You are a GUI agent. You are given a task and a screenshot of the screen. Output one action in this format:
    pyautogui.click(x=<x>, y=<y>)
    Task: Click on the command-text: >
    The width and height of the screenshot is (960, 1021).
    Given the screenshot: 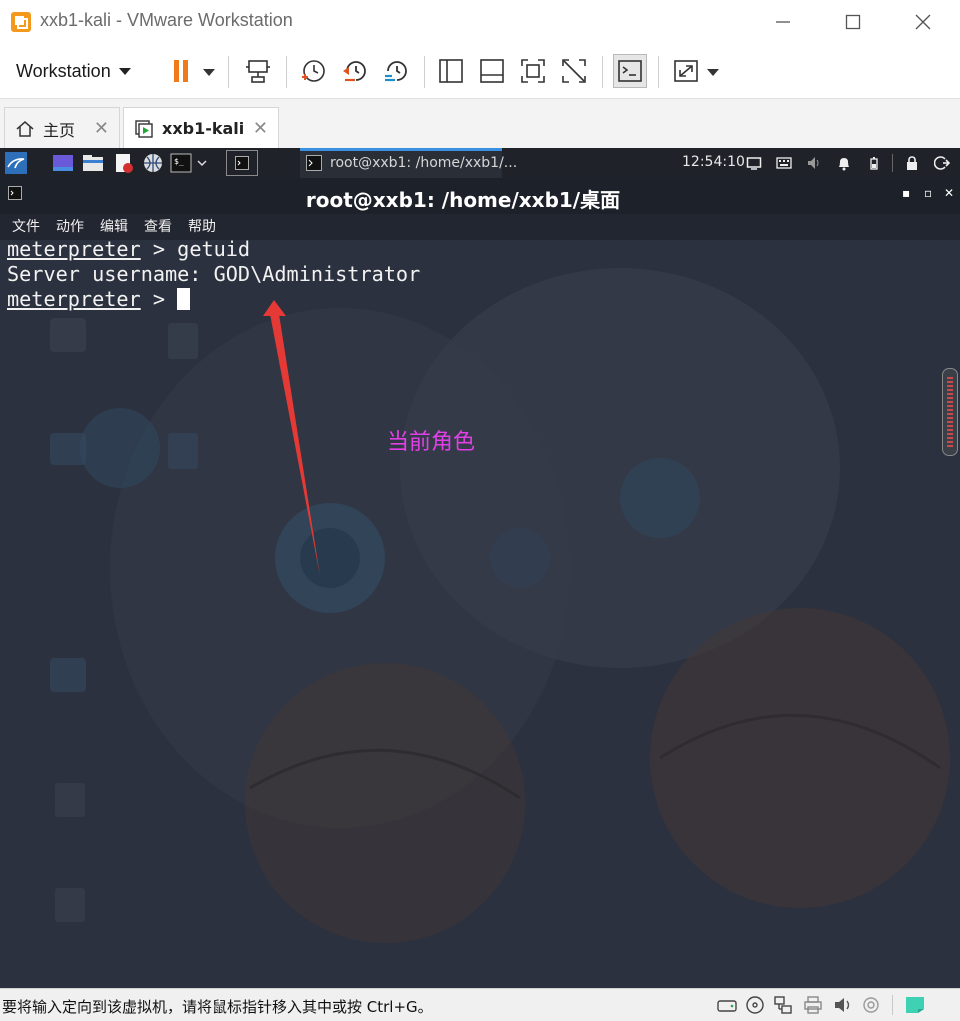 What is the action you would take?
    pyautogui.click(x=159, y=299)
    